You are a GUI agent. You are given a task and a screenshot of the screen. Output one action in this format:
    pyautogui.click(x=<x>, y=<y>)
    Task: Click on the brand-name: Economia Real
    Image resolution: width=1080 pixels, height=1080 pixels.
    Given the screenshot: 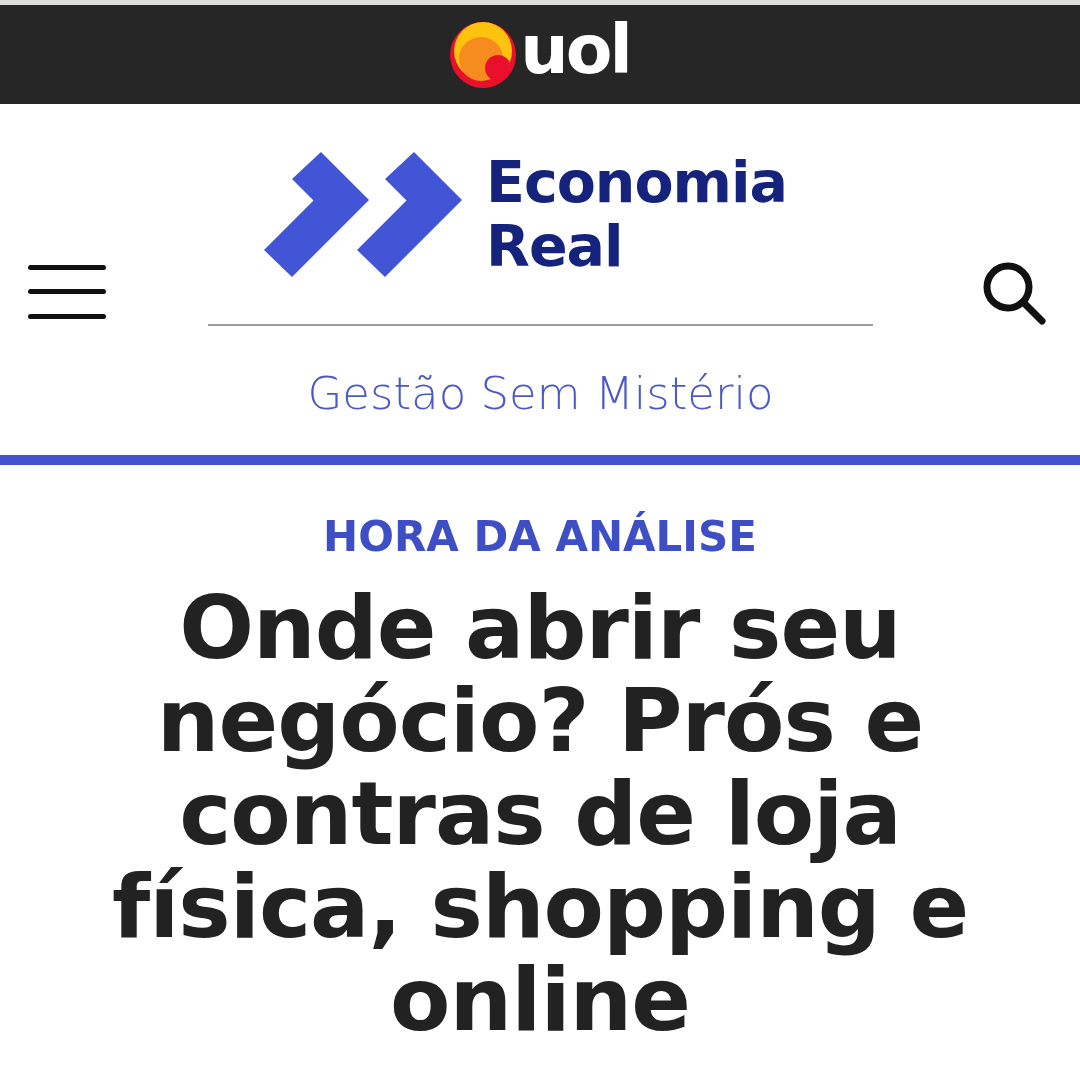 What is the action you would take?
    pyautogui.click(x=636, y=214)
    